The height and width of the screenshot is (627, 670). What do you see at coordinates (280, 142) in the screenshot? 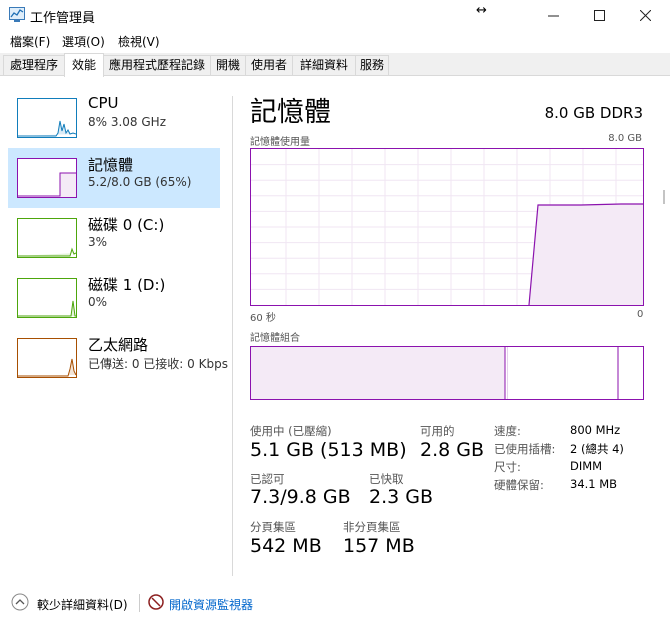
I see `usage-chart-label: 記憶體使用量` at bounding box center [280, 142].